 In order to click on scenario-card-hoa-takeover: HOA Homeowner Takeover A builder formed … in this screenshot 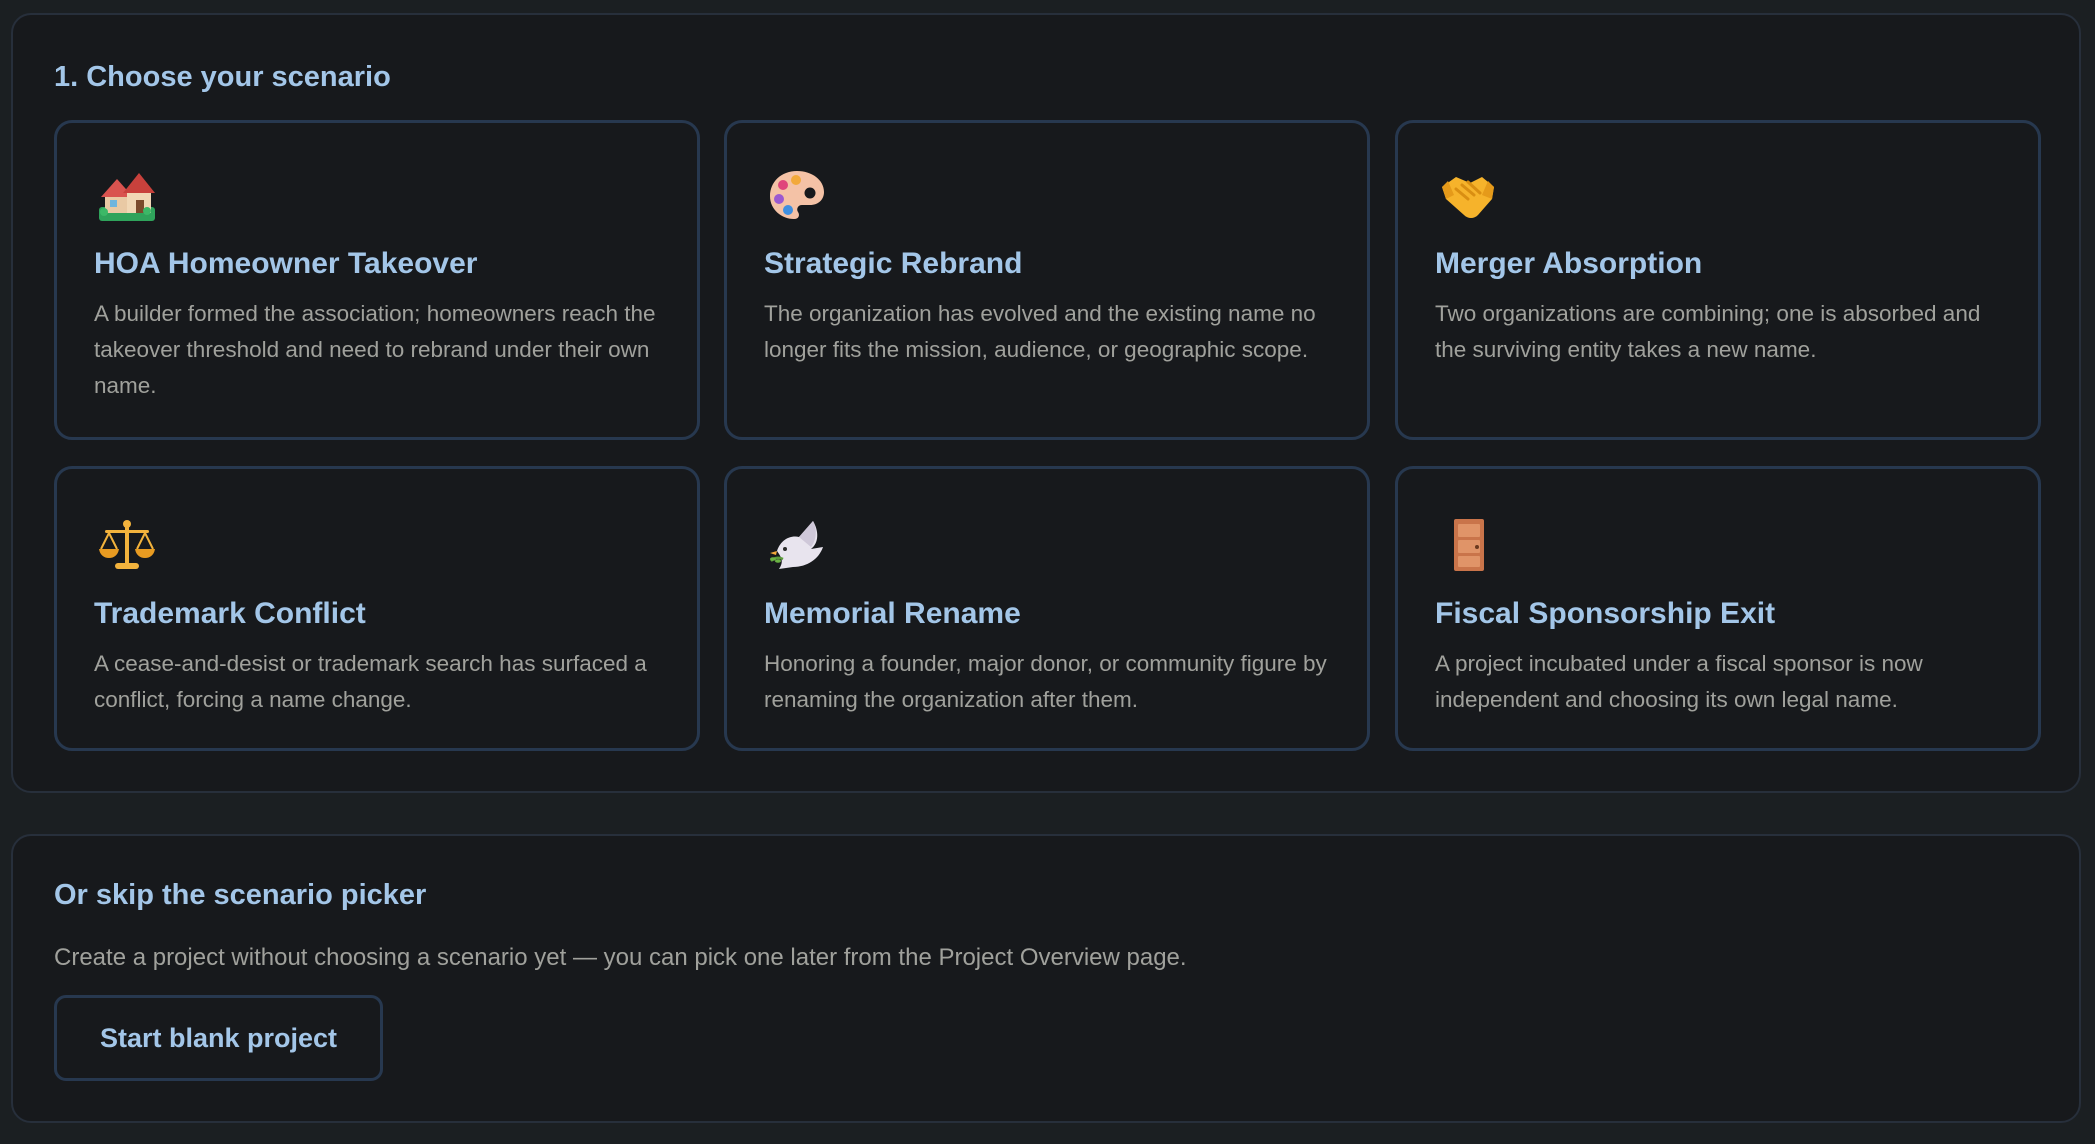, I will do `click(377, 280)`.